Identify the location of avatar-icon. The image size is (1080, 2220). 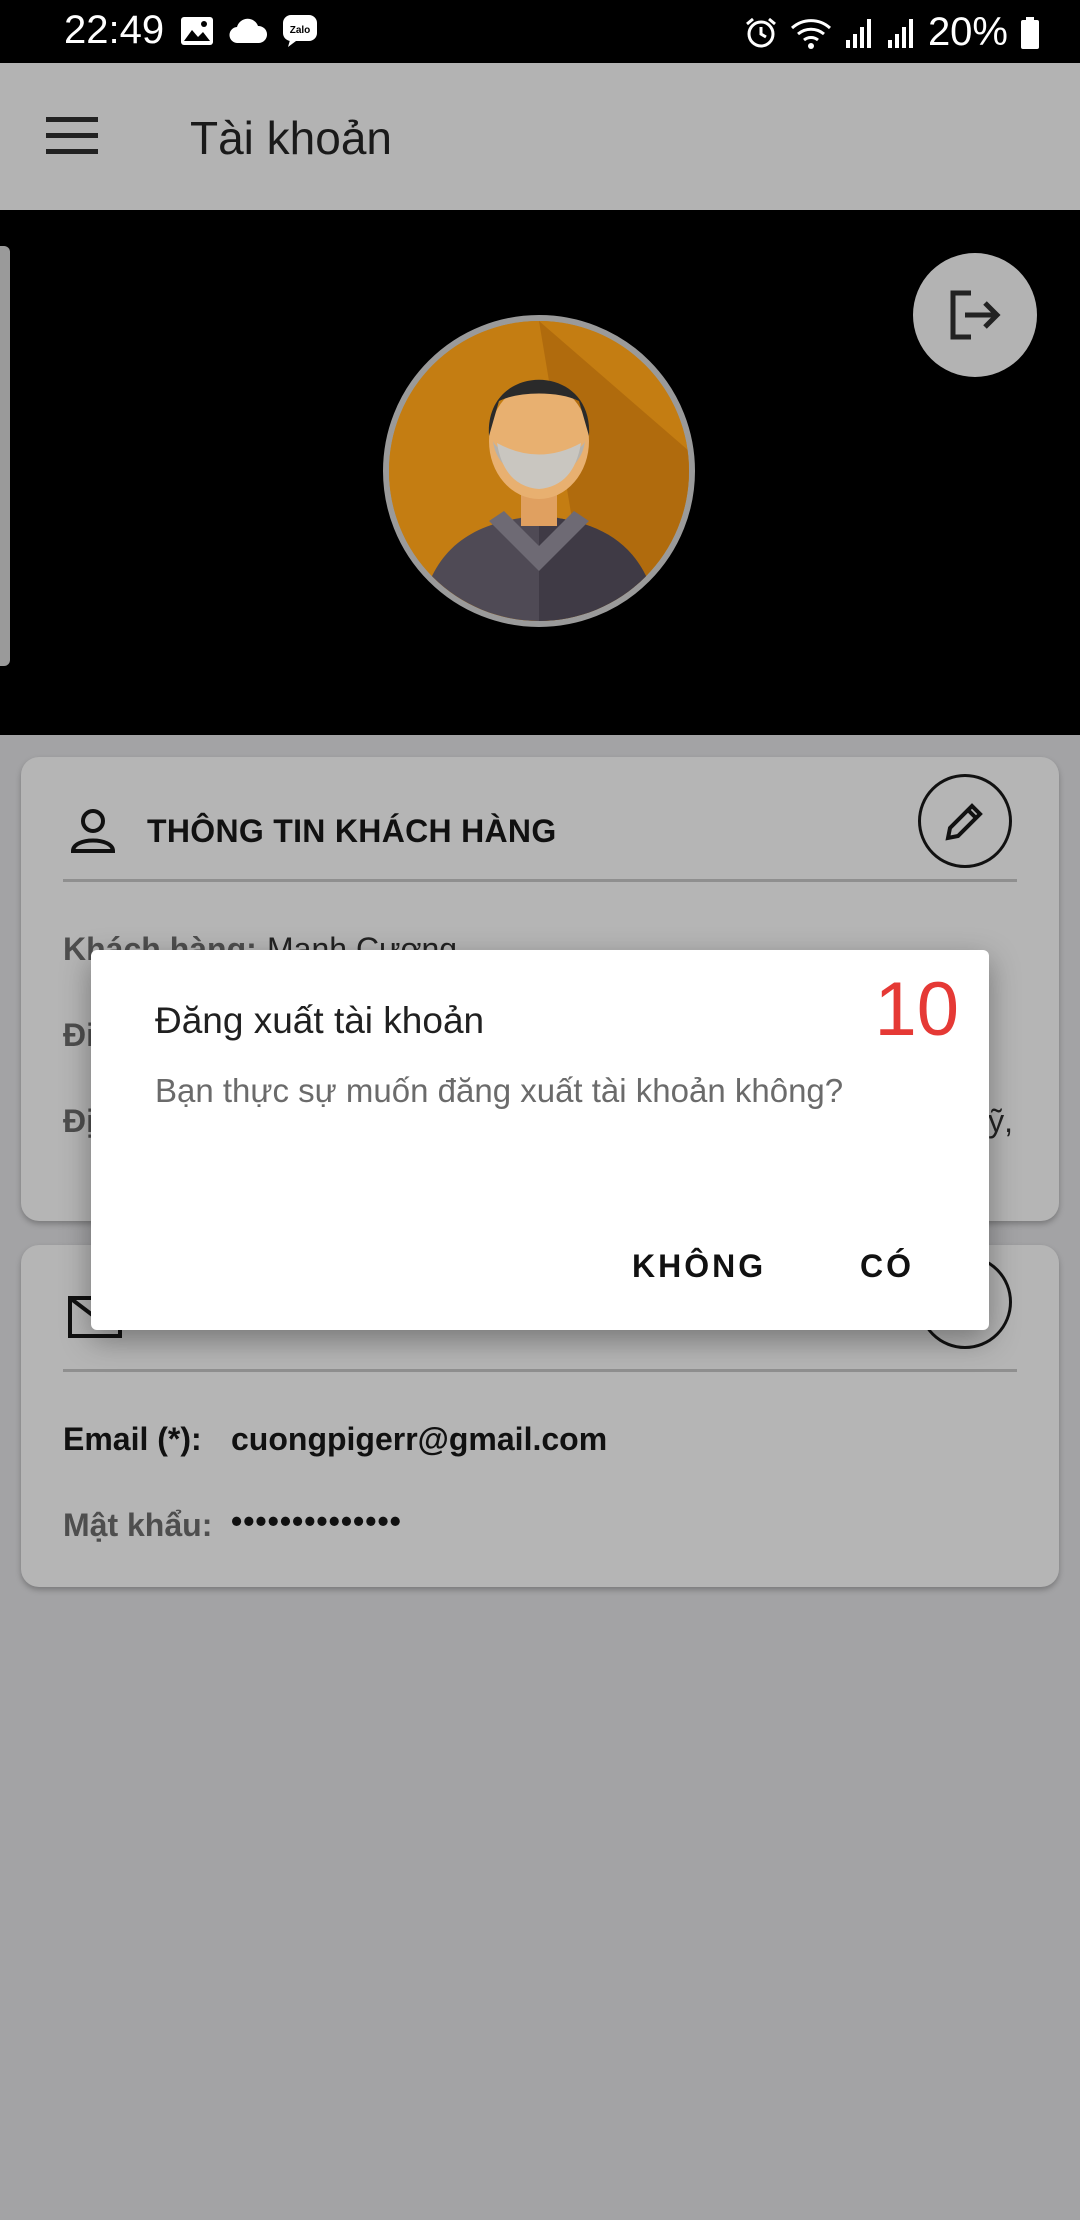
(539, 471).